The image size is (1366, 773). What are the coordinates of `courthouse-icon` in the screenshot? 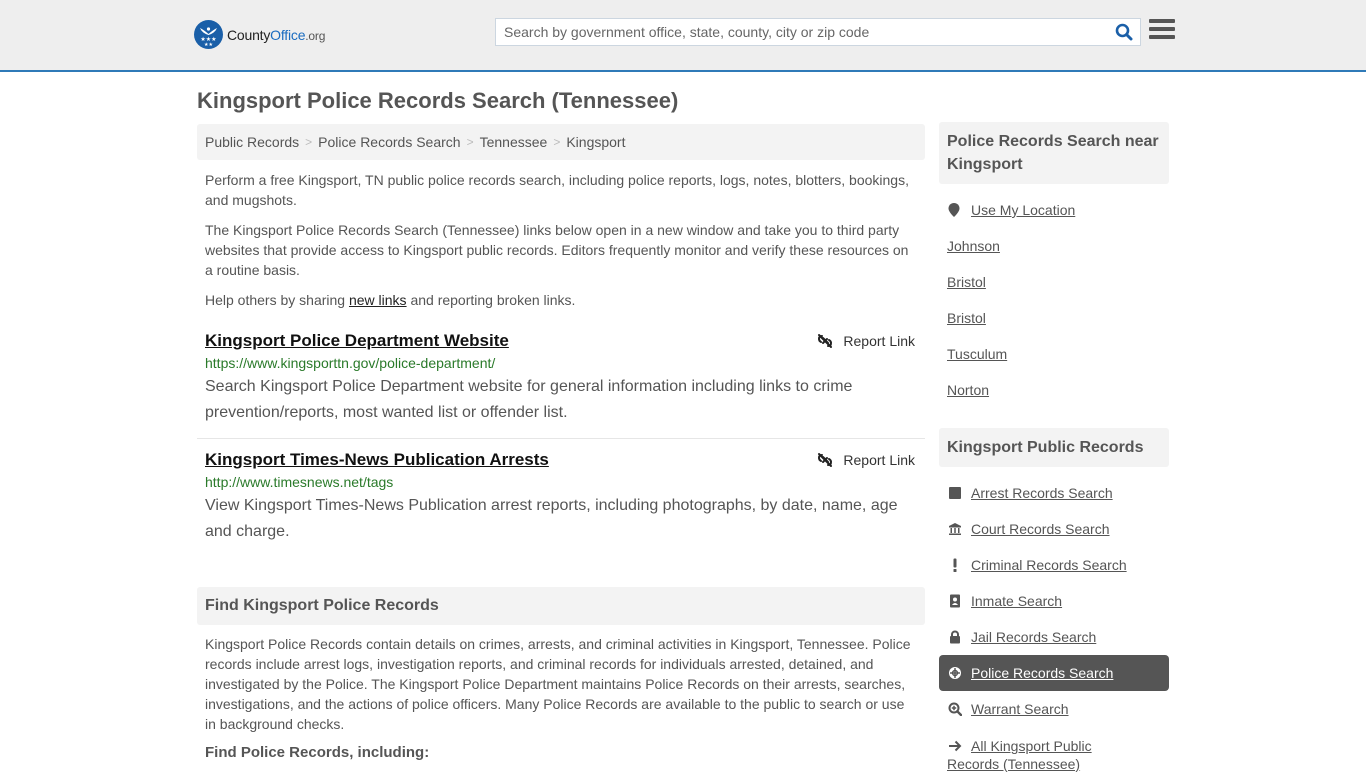 It's located at (955, 529).